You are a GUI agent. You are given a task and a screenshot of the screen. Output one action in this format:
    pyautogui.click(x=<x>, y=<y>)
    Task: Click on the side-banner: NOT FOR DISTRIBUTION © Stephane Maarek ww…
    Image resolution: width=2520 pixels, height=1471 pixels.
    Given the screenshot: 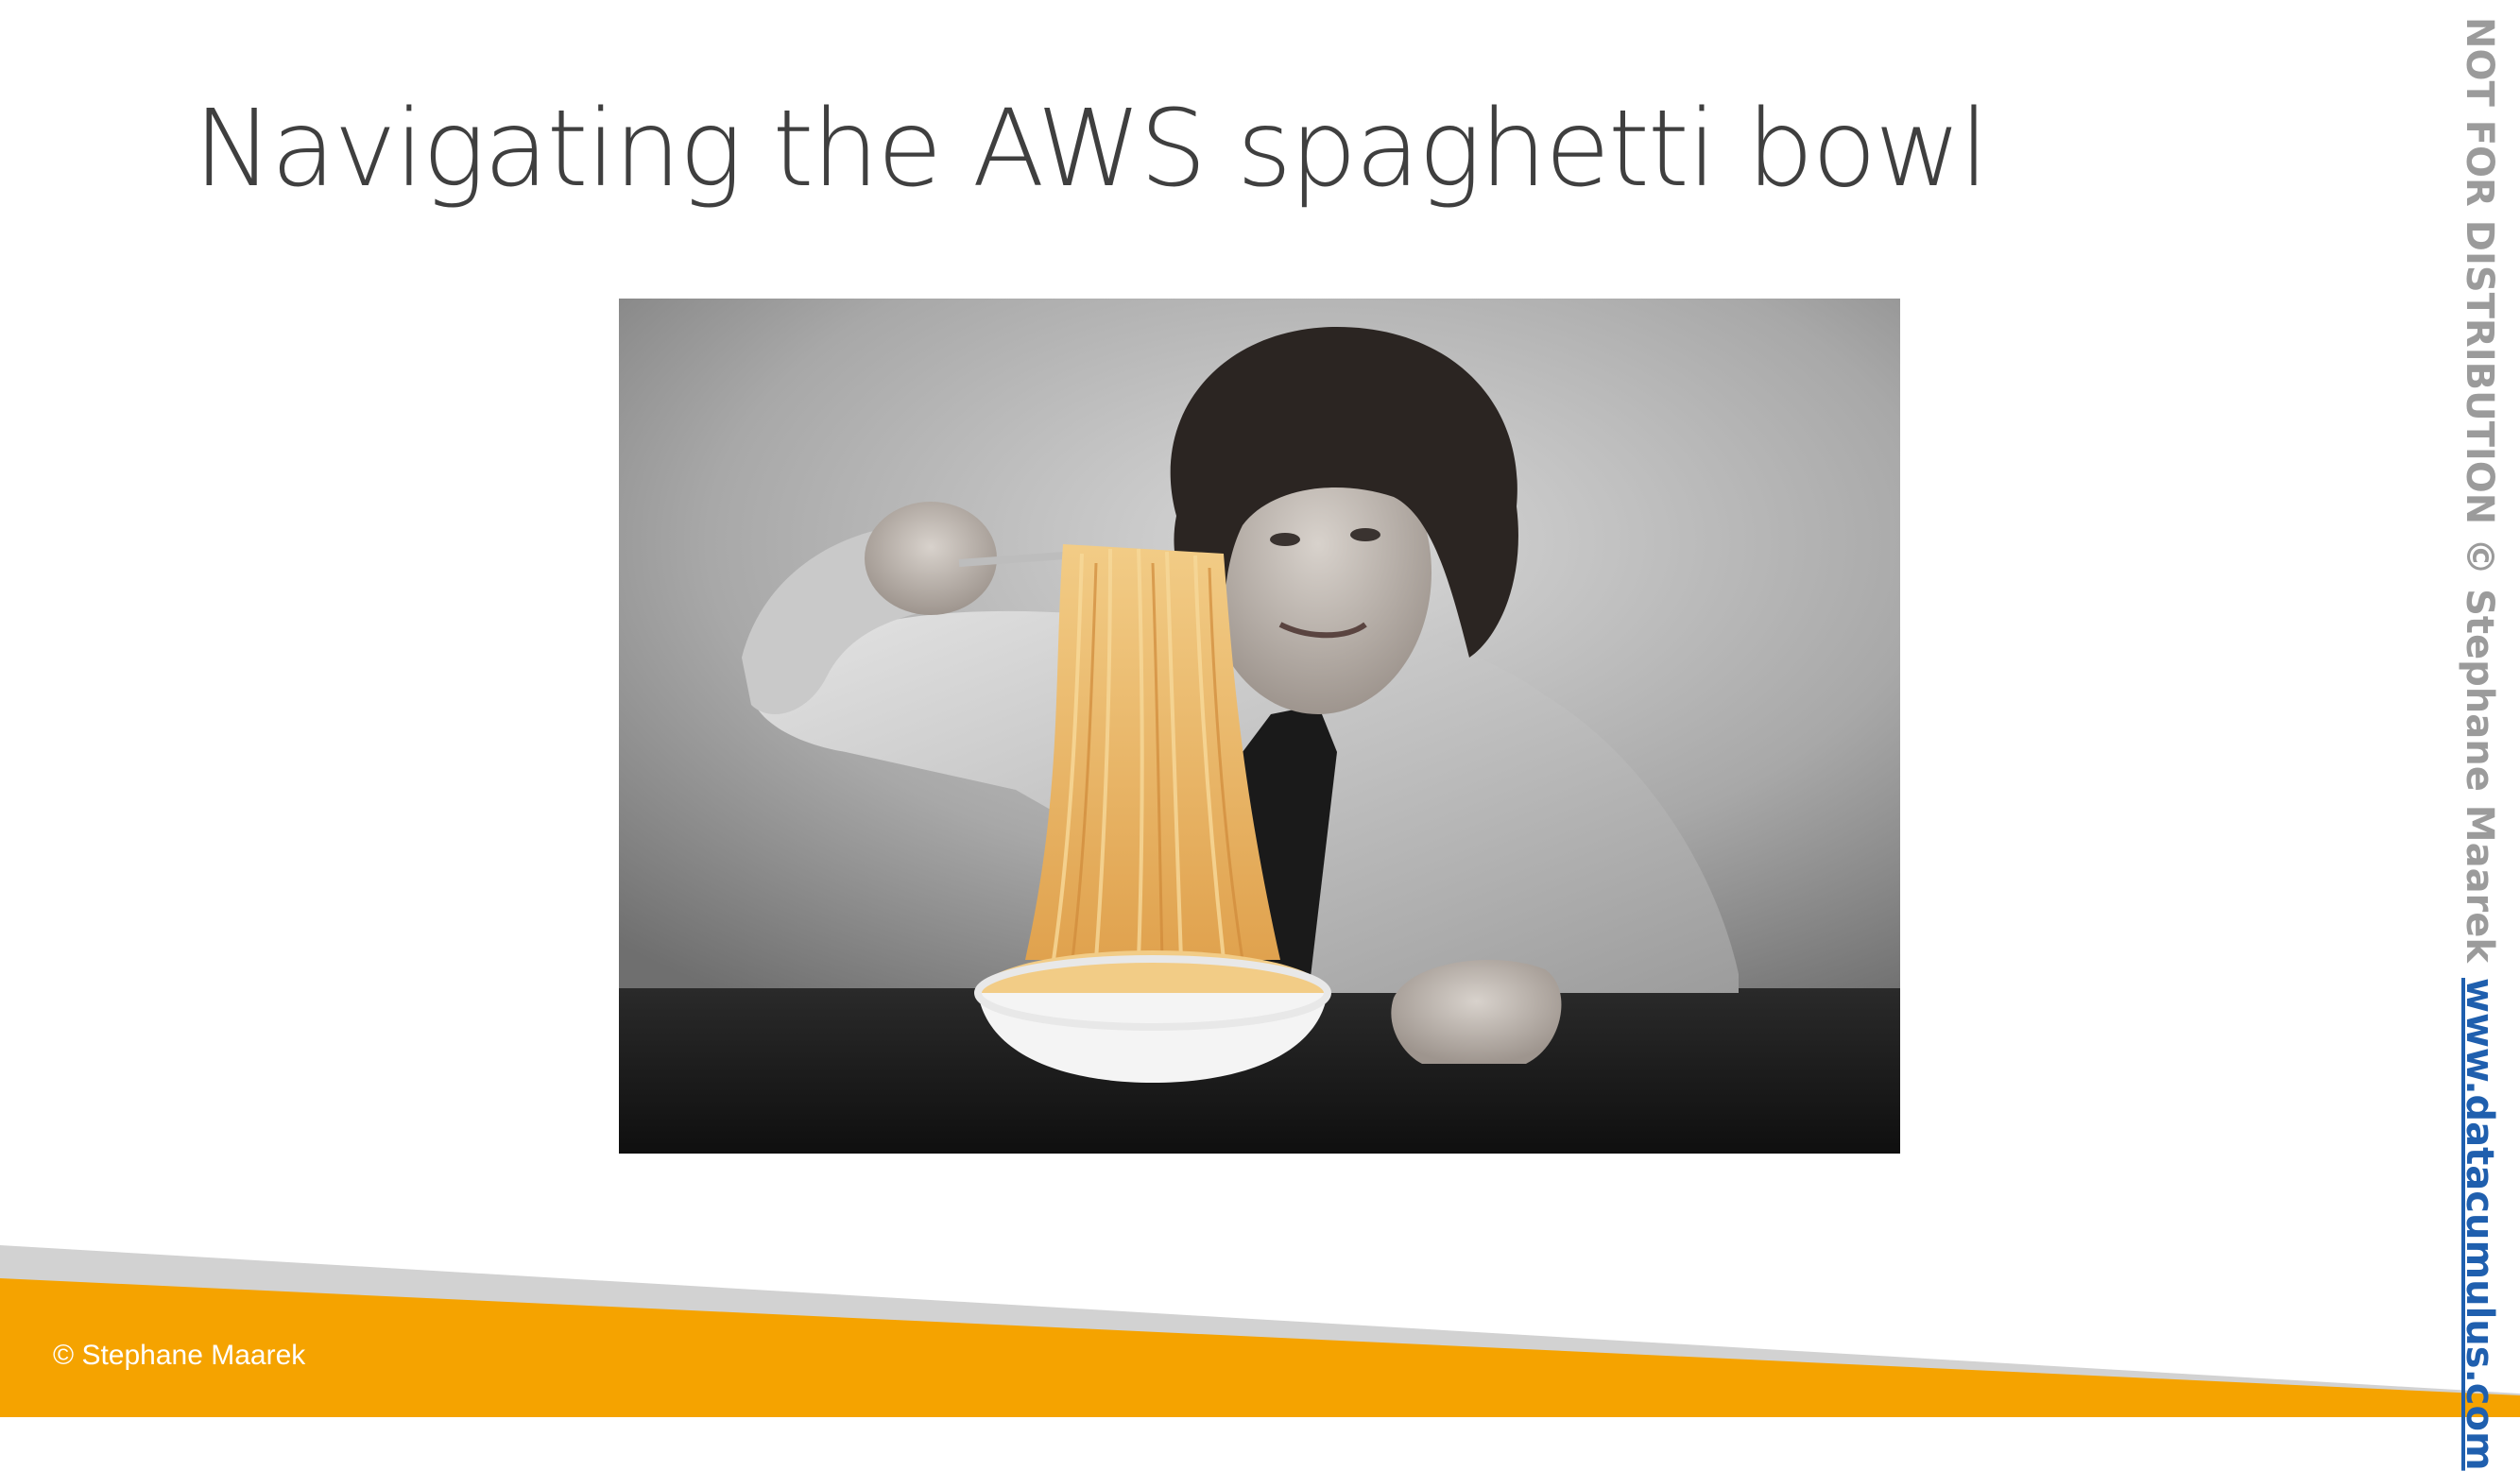 What is the action you would take?
    pyautogui.click(x=2479, y=744)
    